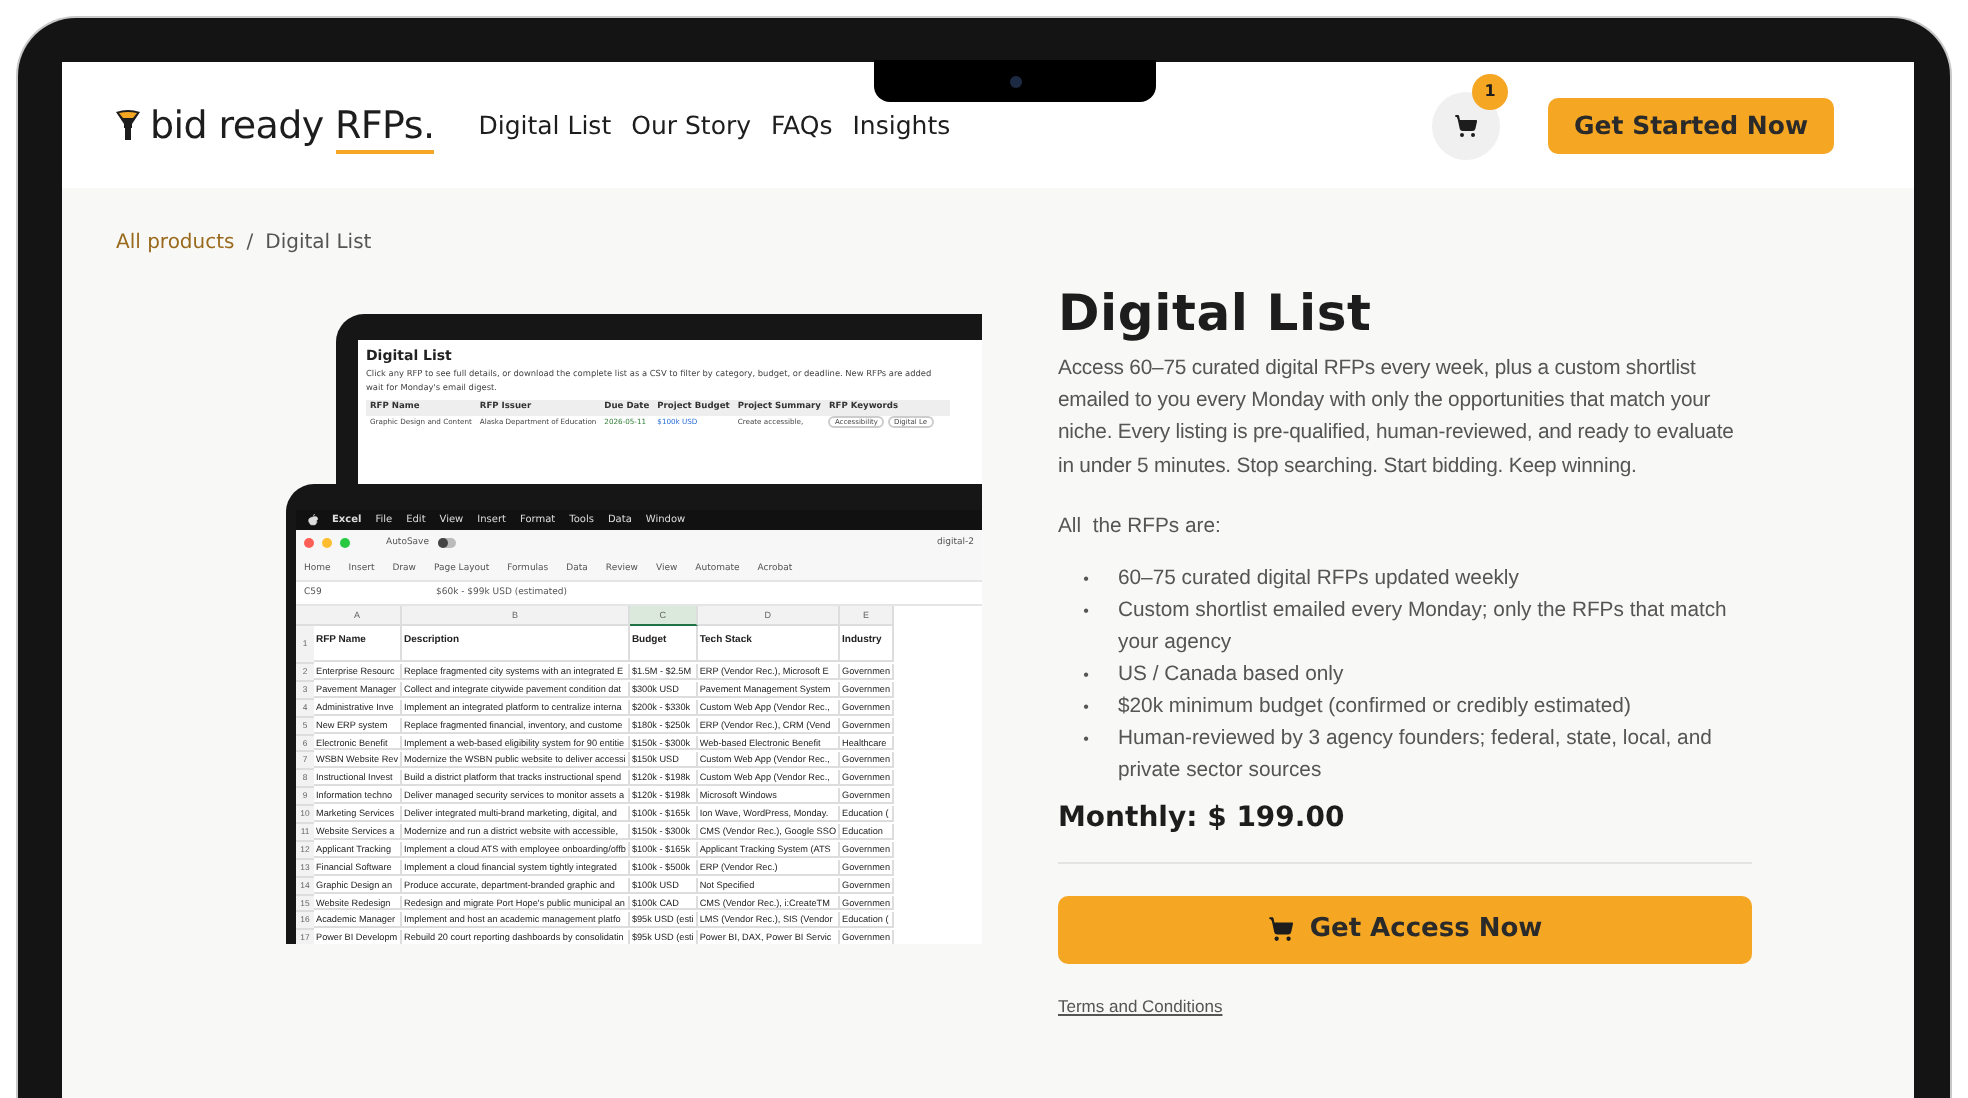 The height and width of the screenshot is (1098, 1968). I want to click on cart-count-badge: 1, so click(1490, 91).